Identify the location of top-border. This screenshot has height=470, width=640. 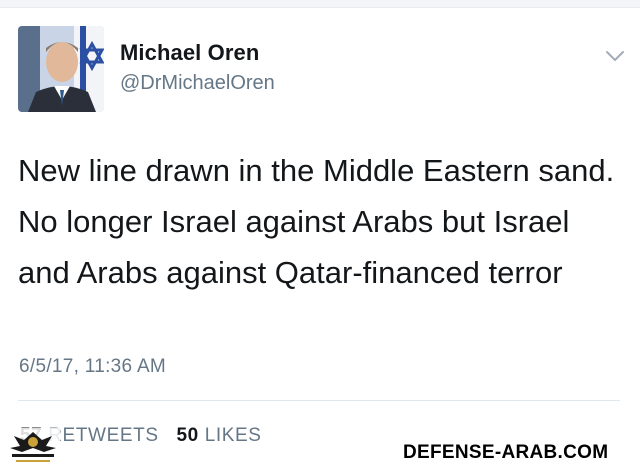
(320, 4).